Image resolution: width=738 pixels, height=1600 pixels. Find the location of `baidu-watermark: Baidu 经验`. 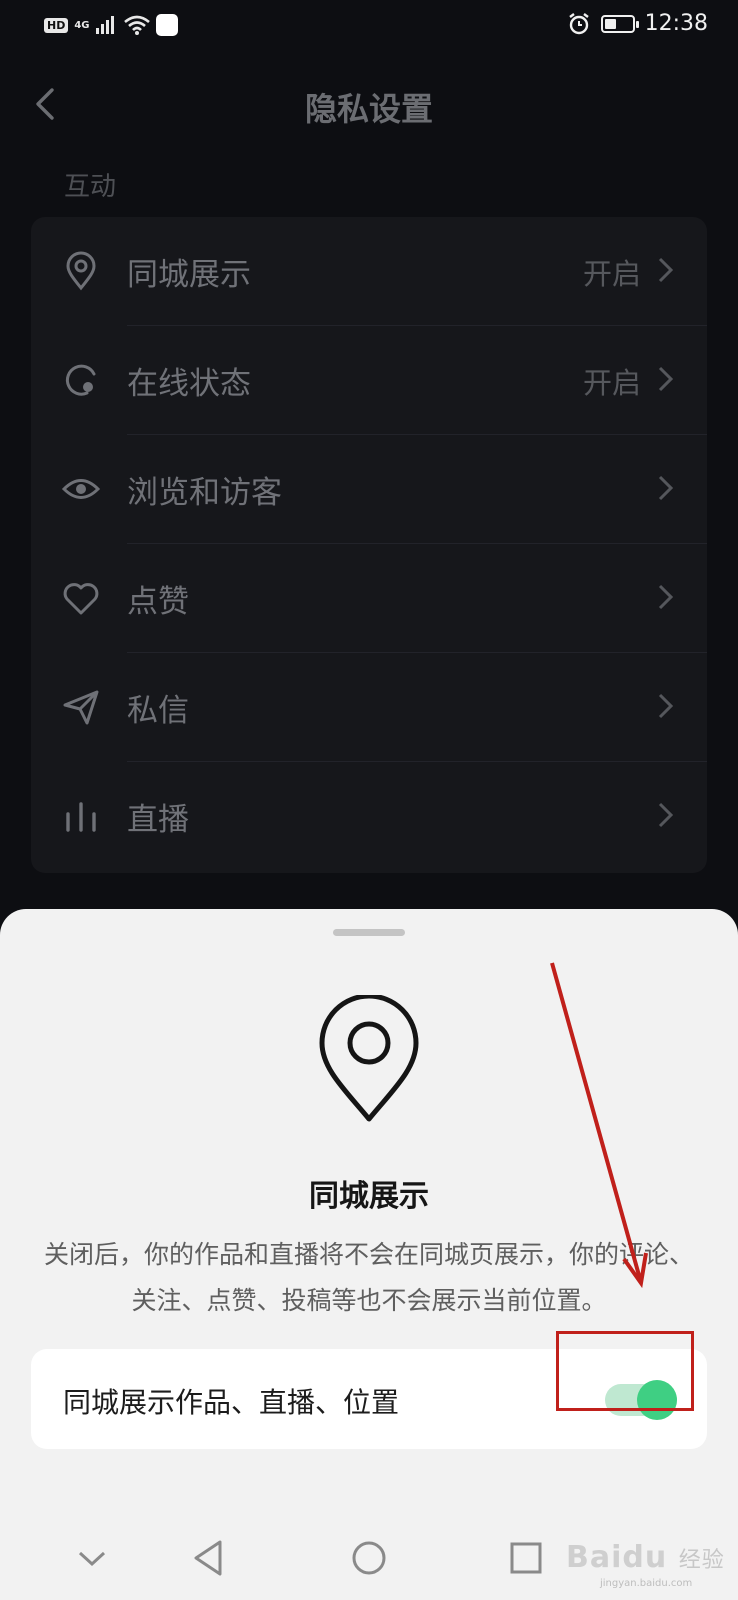

baidu-watermark: Baidu 经验 is located at coordinates (645, 1557).